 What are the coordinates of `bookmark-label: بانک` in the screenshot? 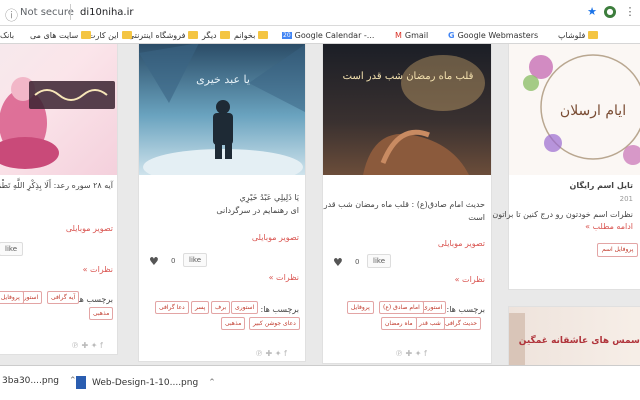 It's located at (7, 35).